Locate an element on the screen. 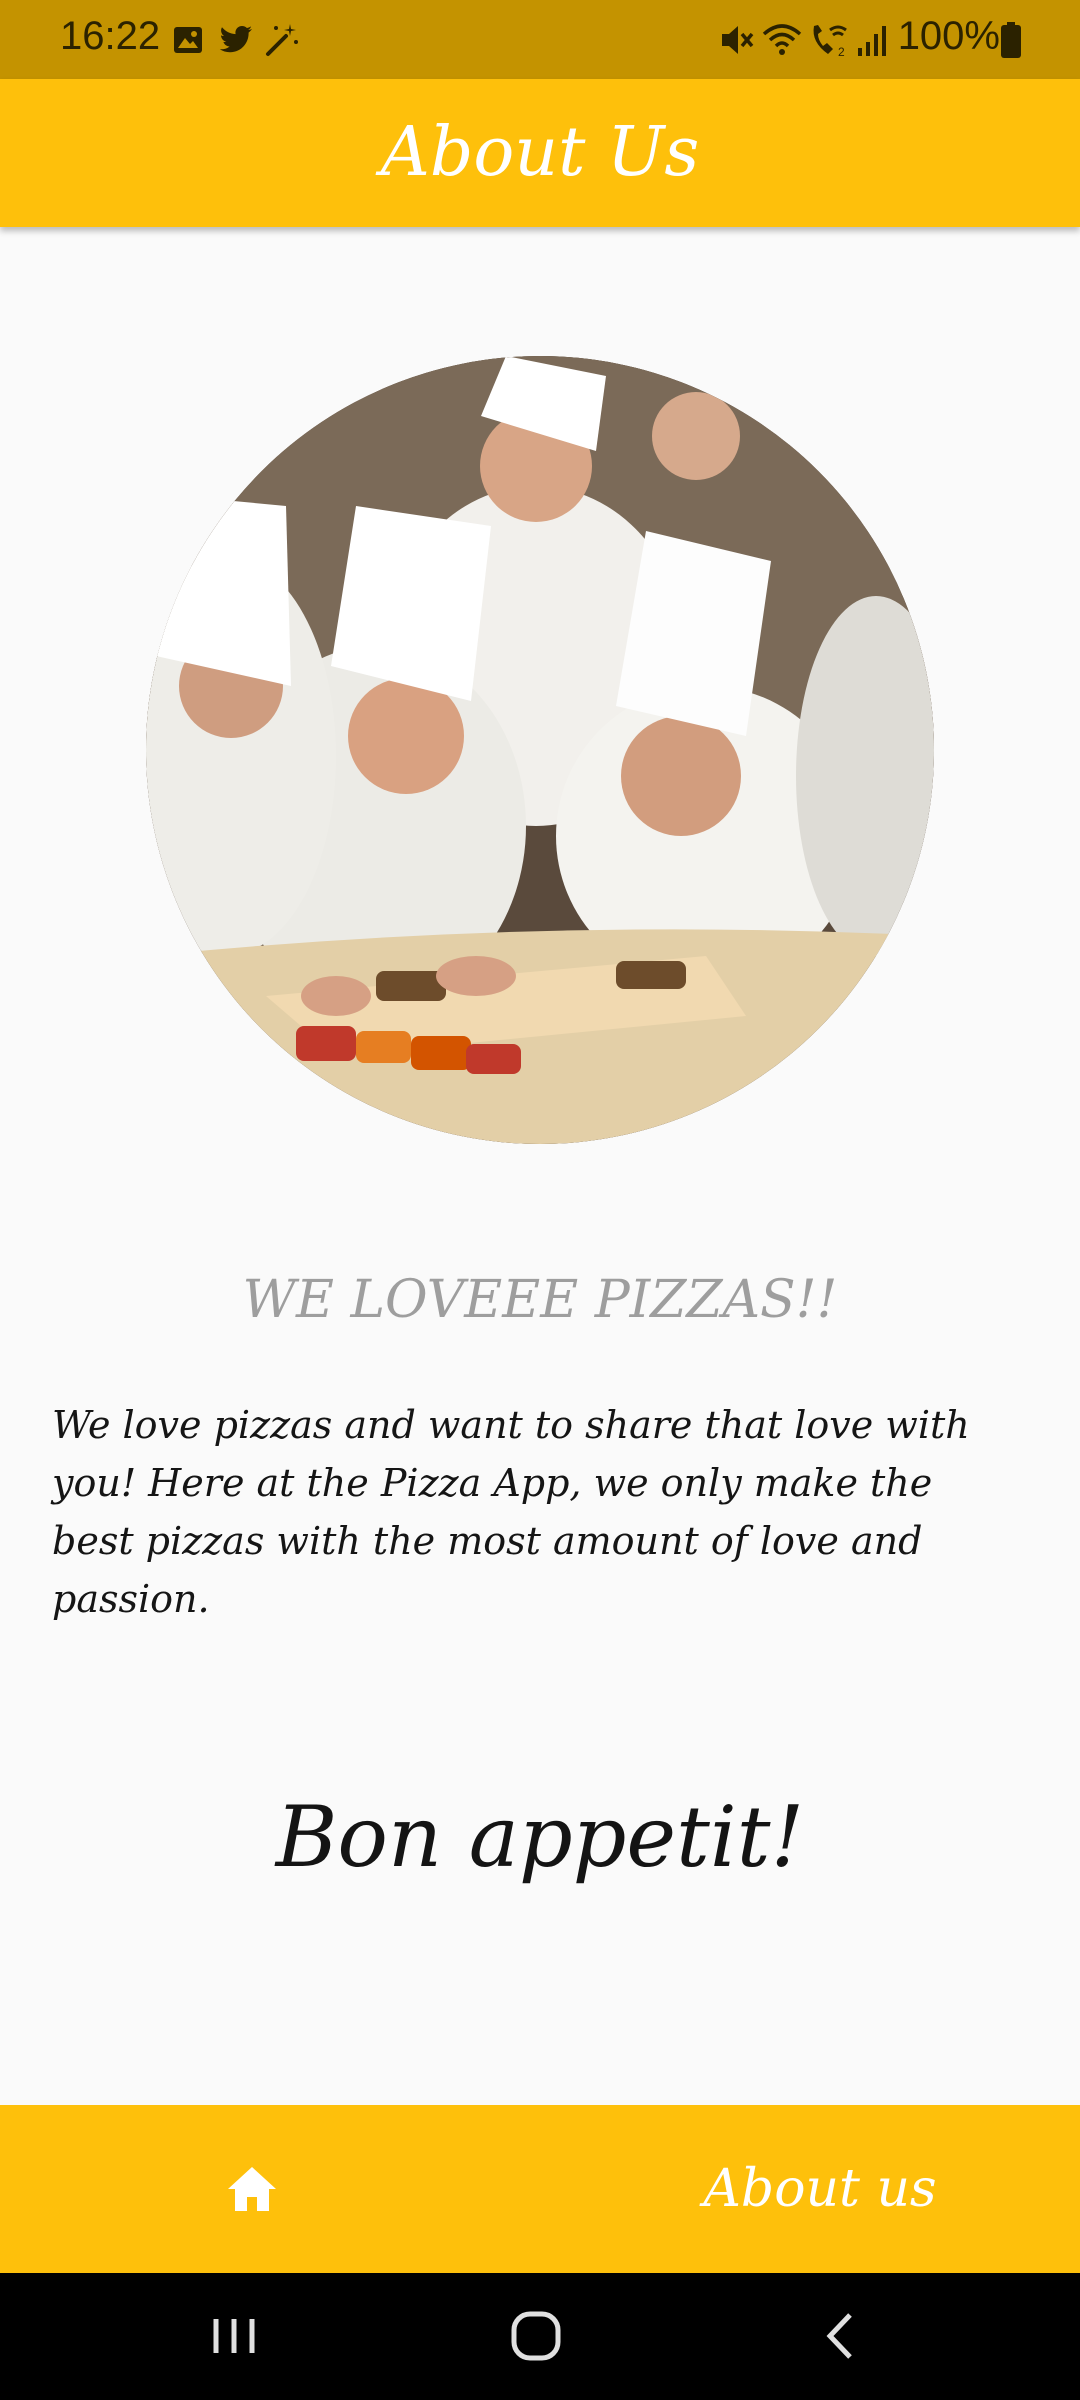 The width and height of the screenshot is (1080, 2400). headline: WE LOVEEE PIZZAS!! is located at coordinates (540, 1300).